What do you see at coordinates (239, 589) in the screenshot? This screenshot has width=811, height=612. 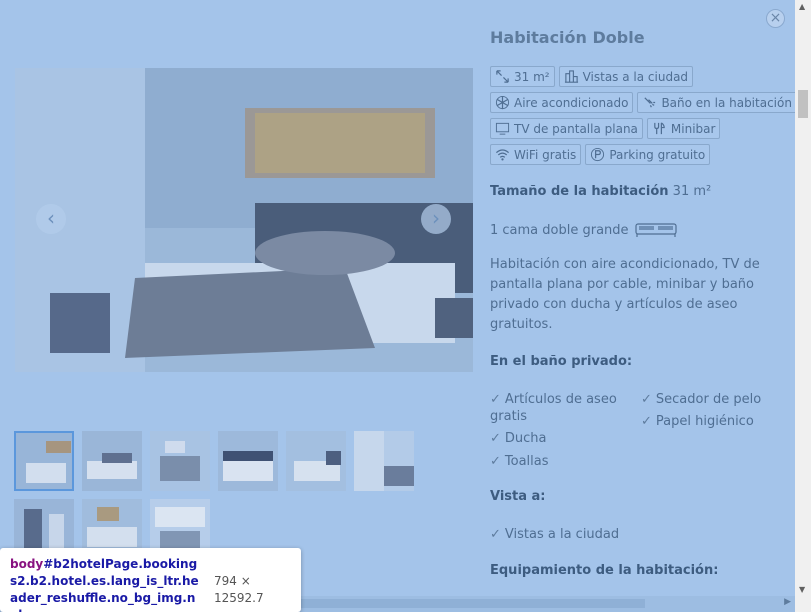 I see `tooltip-dimensions: 794 × 12592.7` at bounding box center [239, 589].